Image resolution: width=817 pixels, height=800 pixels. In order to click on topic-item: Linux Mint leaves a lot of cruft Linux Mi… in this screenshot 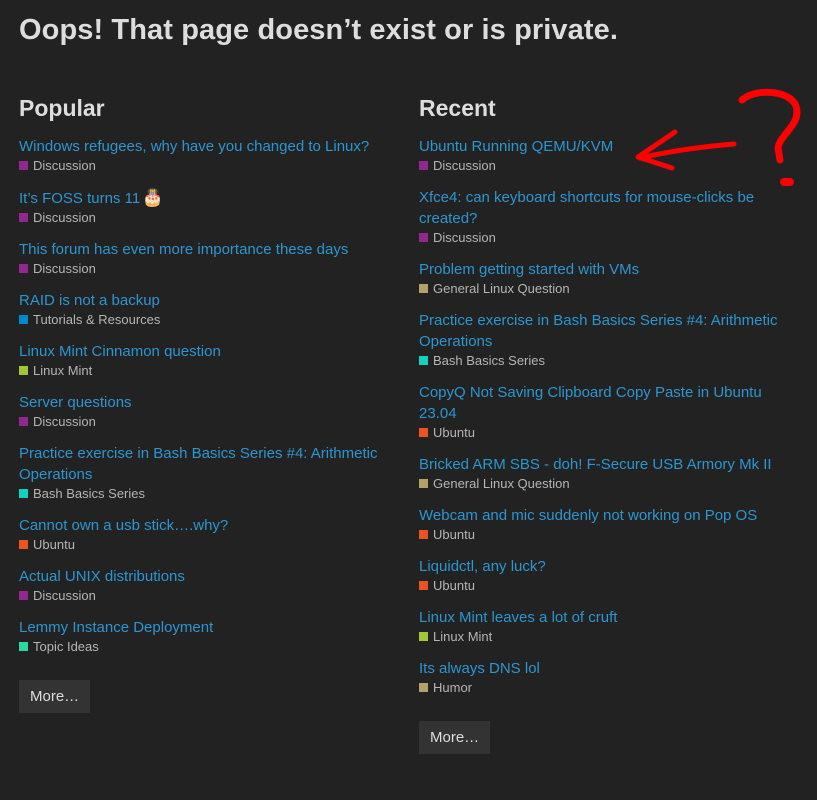, I will do `click(606, 626)`.